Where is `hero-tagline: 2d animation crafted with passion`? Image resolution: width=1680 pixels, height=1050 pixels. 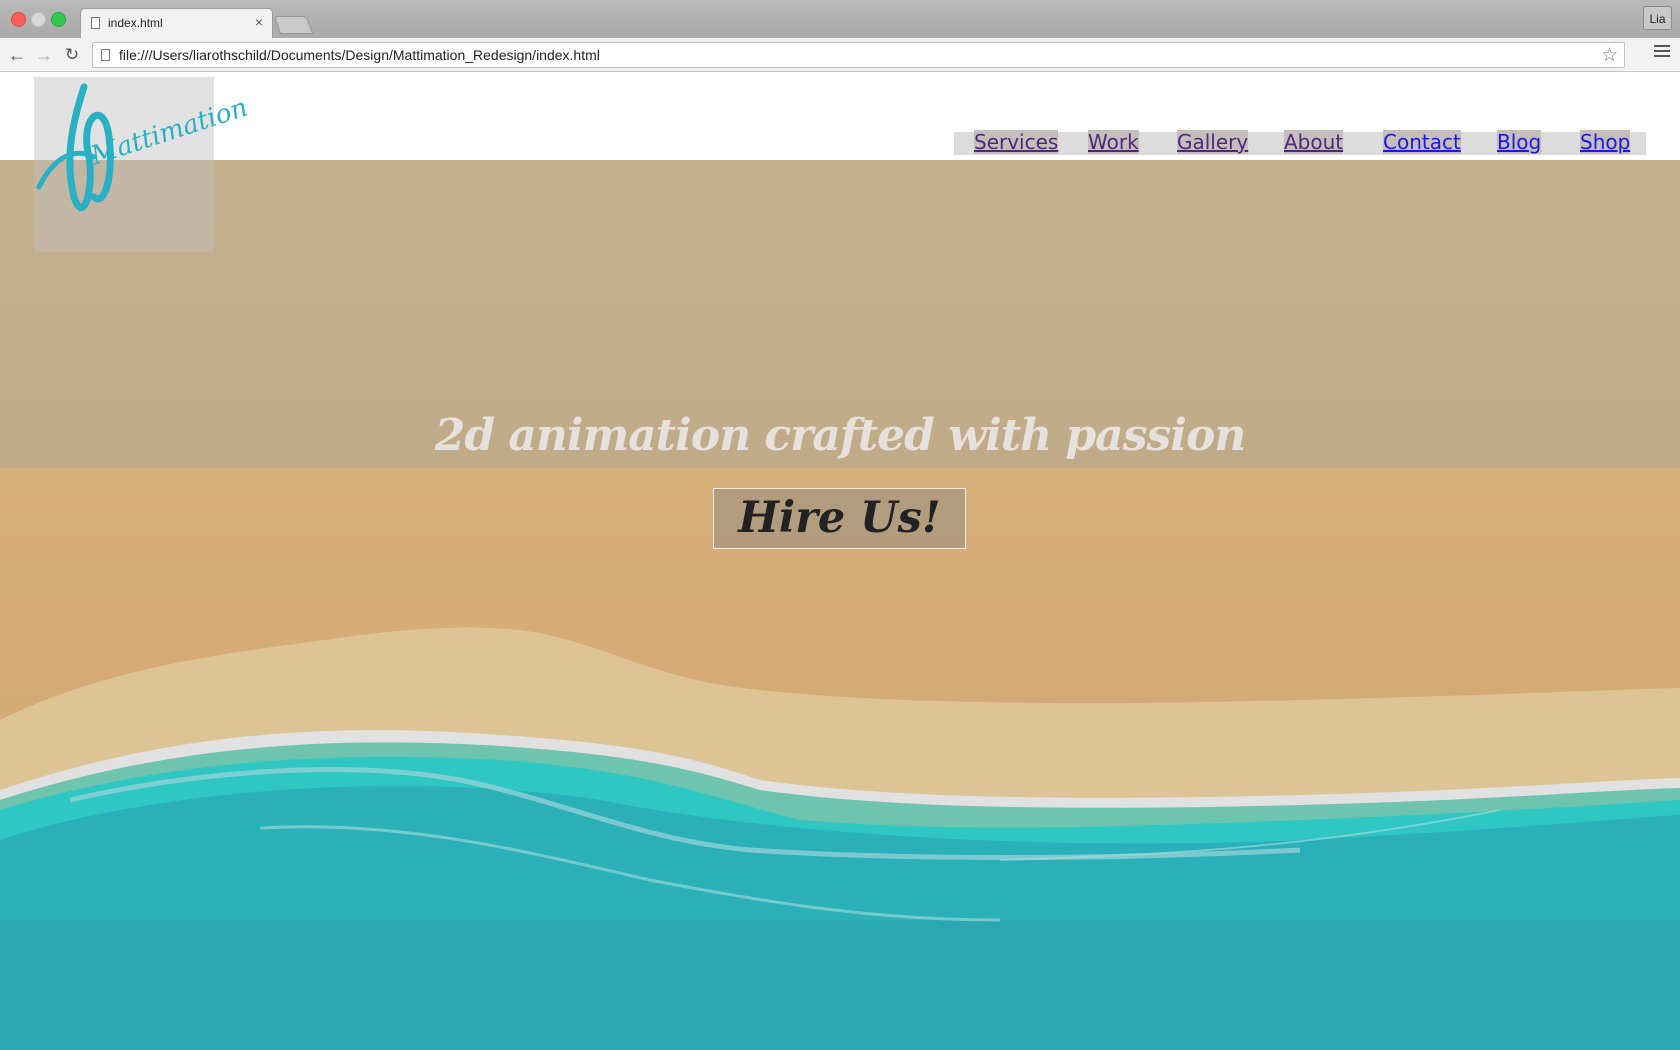
hero-tagline: 2d animation crafted with passion is located at coordinates (840, 435).